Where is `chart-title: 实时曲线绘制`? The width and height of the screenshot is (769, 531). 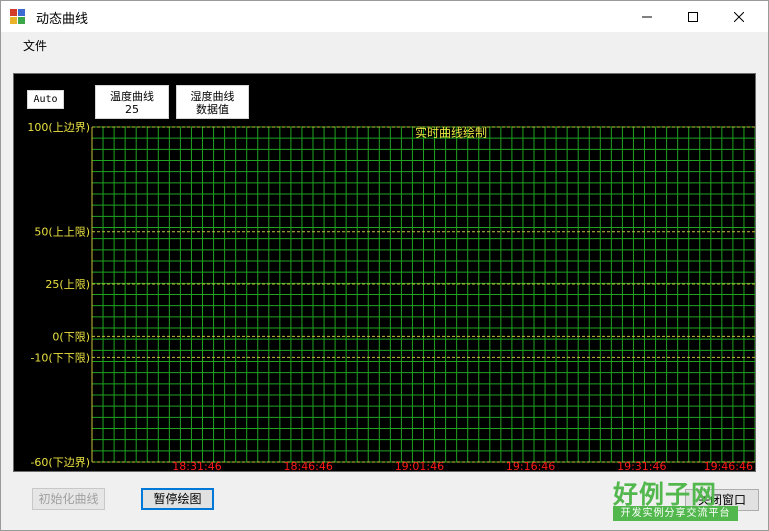
chart-title: 实时曲线绘制 is located at coordinates (451, 132).